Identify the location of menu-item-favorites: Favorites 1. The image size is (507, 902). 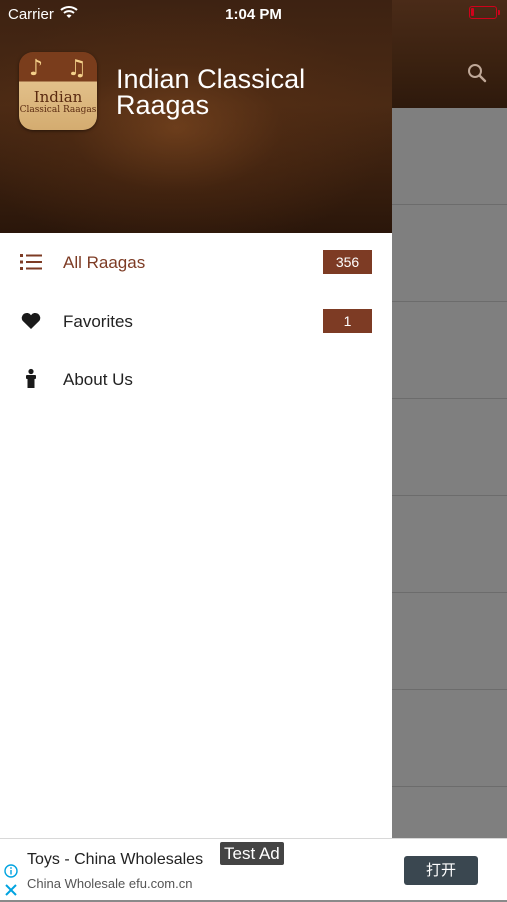
(196, 321).